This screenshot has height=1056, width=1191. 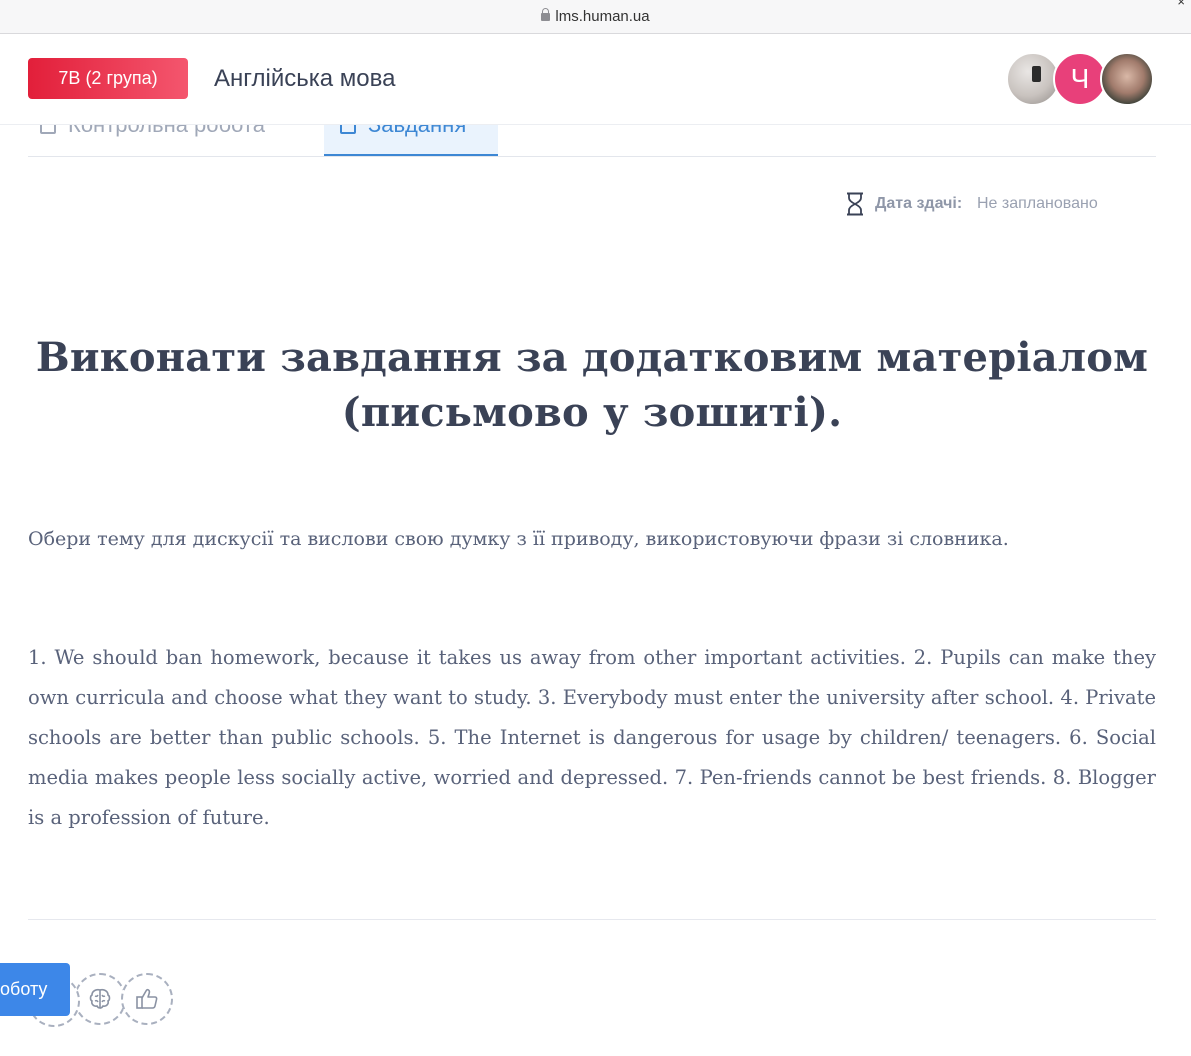 I want to click on tab-tasks: Завдання, so click(x=411, y=140).